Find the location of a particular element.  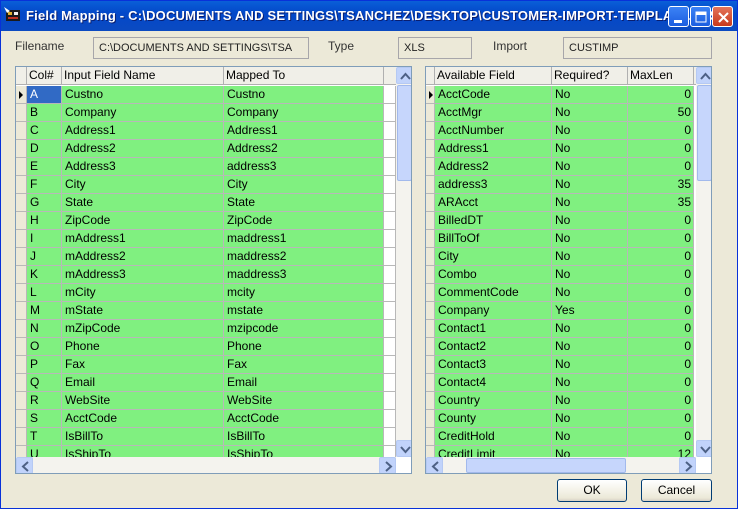

table-row: E Address3 address3 is located at coordinates (206, 167).